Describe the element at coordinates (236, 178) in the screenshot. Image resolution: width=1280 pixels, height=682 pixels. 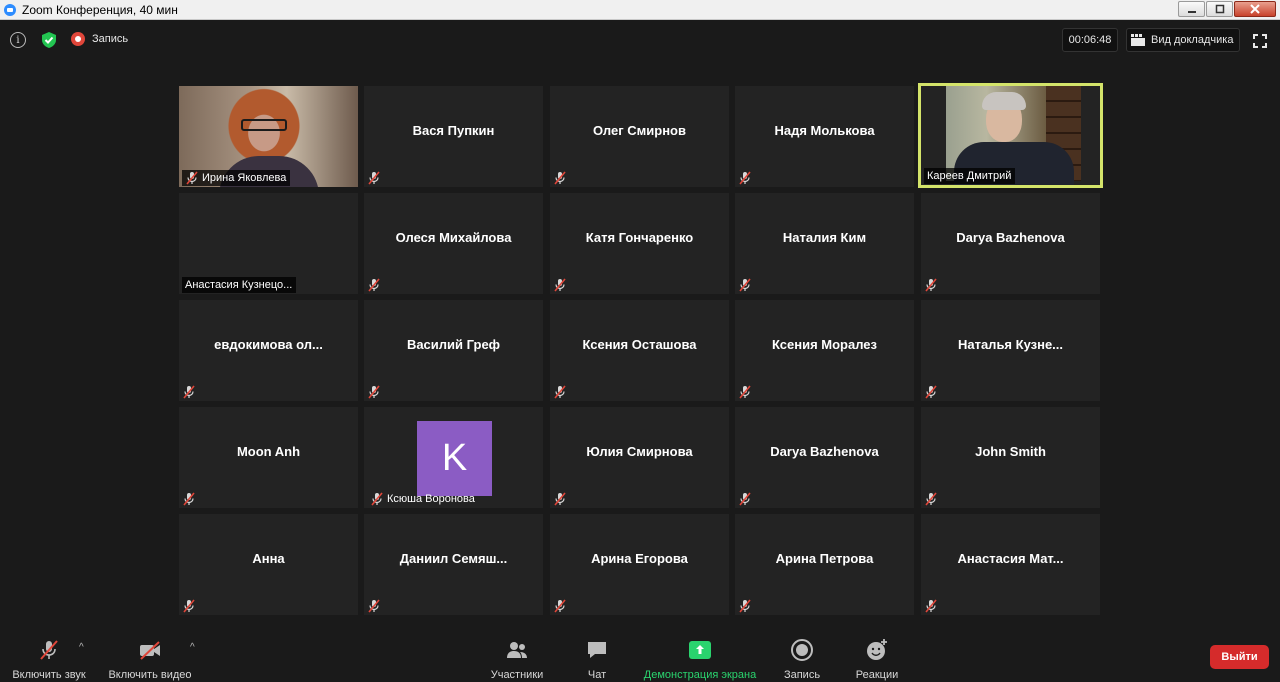
I see `participant-name-label: Ирина Яковлева` at that location.